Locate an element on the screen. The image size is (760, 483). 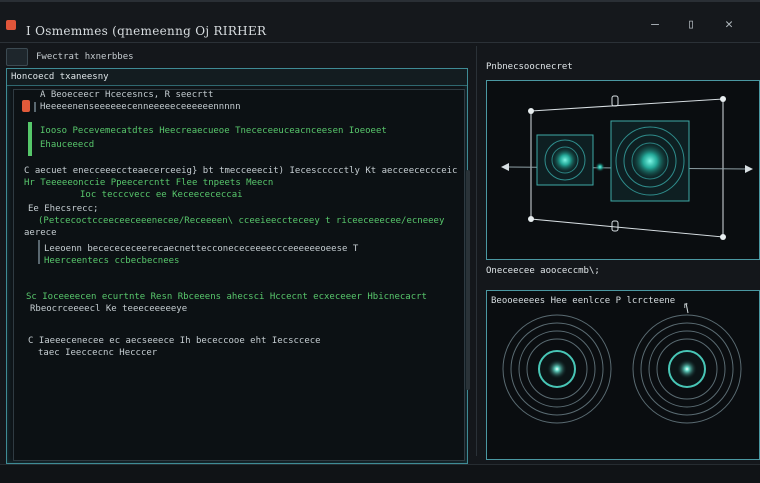
close-icon: ✕ is located at coordinates (729, 24).